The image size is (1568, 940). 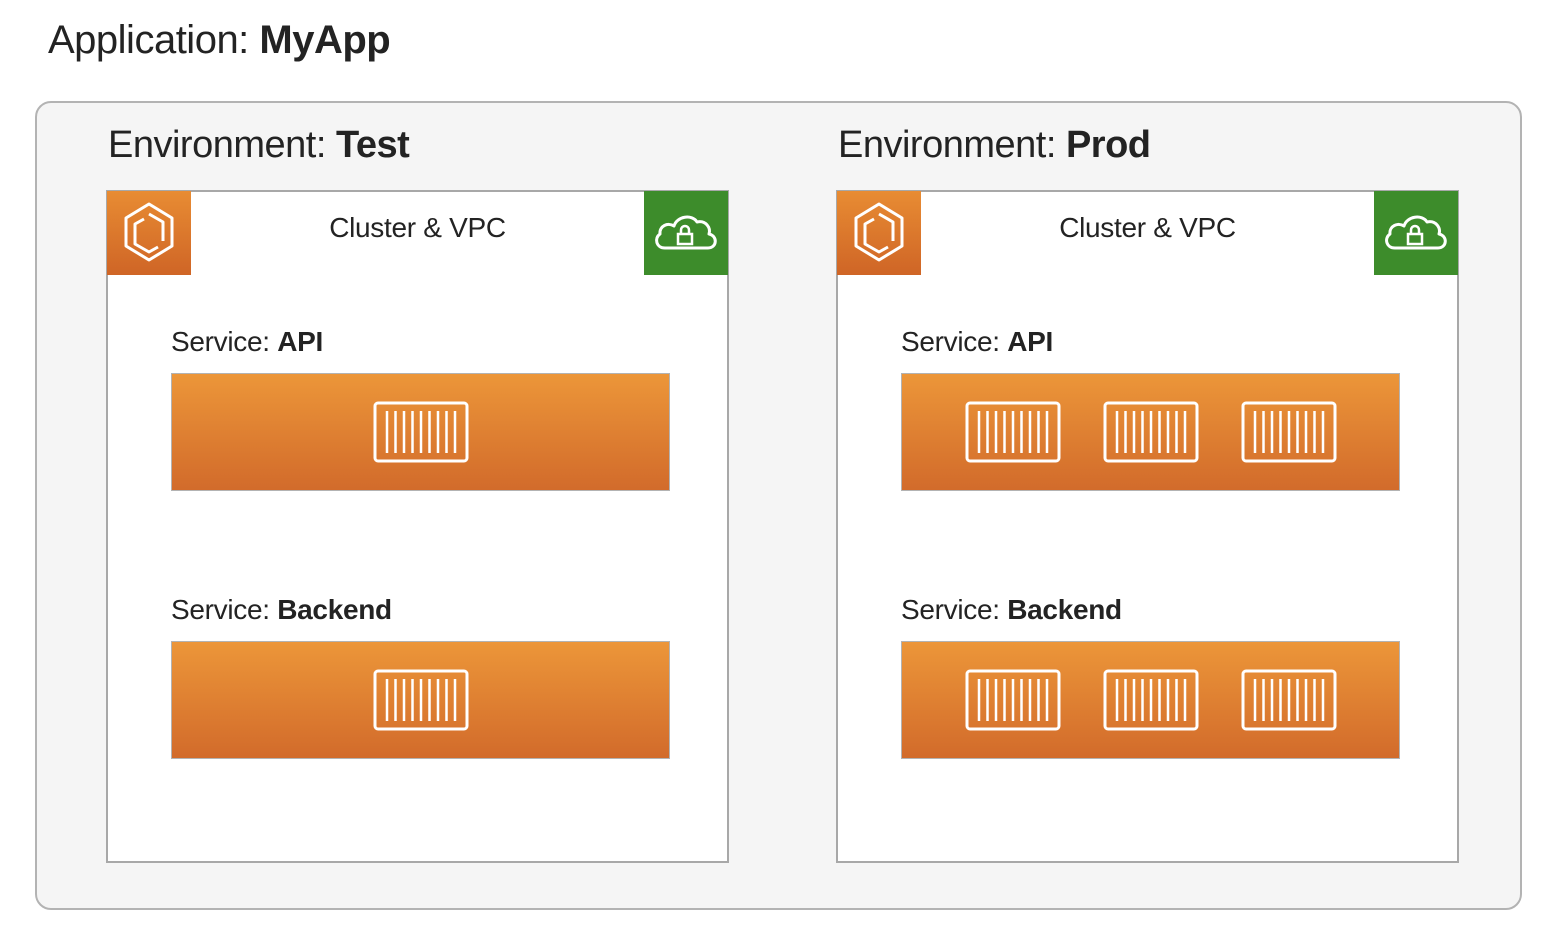 What do you see at coordinates (1108, 145) in the screenshot?
I see `environment-name: Prod` at bounding box center [1108, 145].